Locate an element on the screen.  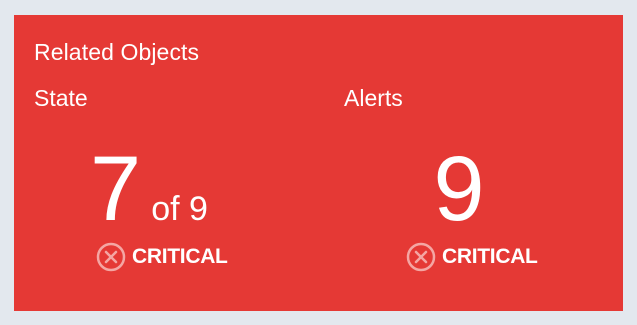
alerts-status: CRITICAL is located at coordinates (472, 257).